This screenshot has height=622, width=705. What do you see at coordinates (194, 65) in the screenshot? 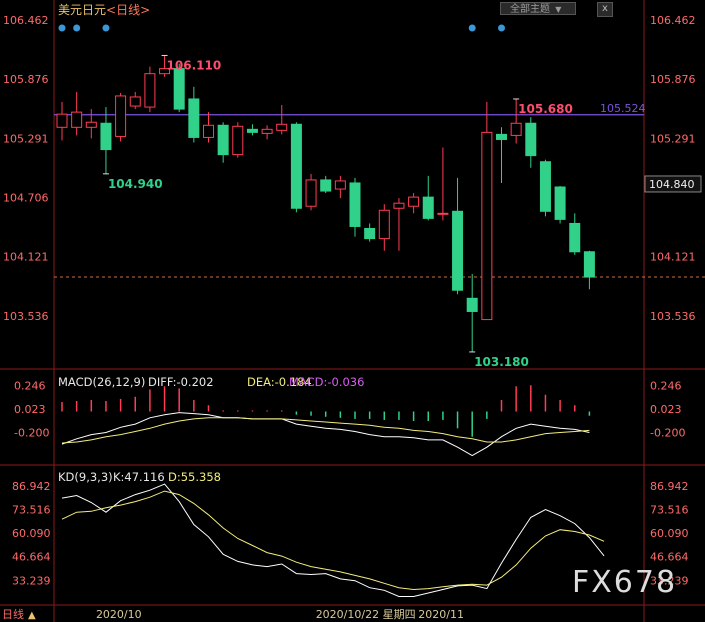
I see `low-price-annotation: 106.110` at bounding box center [194, 65].